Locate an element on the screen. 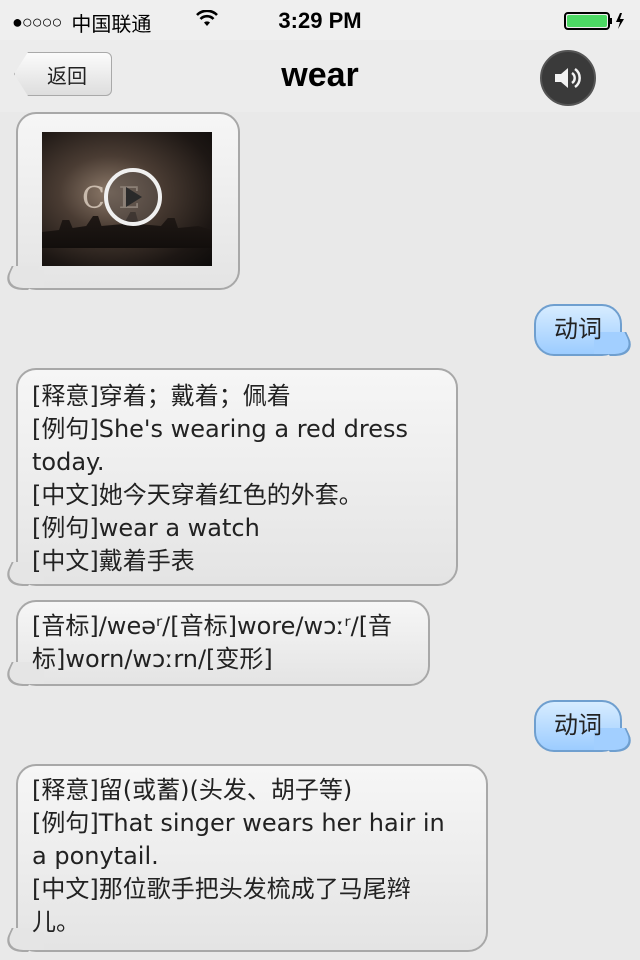 The height and width of the screenshot is (960, 640). example-line: today. is located at coordinates (68, 462).